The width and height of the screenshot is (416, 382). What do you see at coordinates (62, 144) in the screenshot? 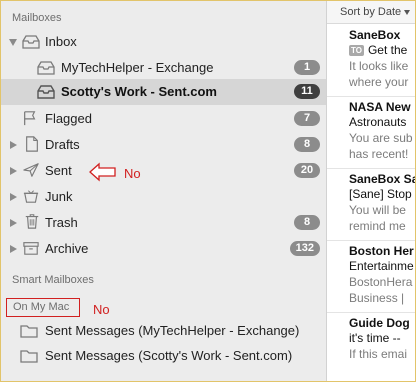
I see `sidebar-item-label: Drafts` at bounding box center [62, 144].